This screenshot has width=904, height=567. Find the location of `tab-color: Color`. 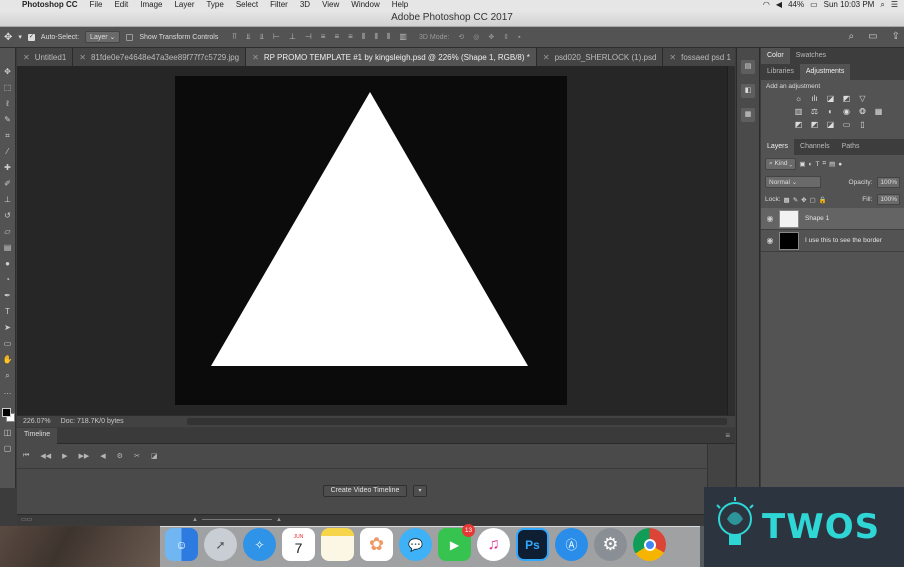

tab-color: Color is located at coordinates (775, 56).